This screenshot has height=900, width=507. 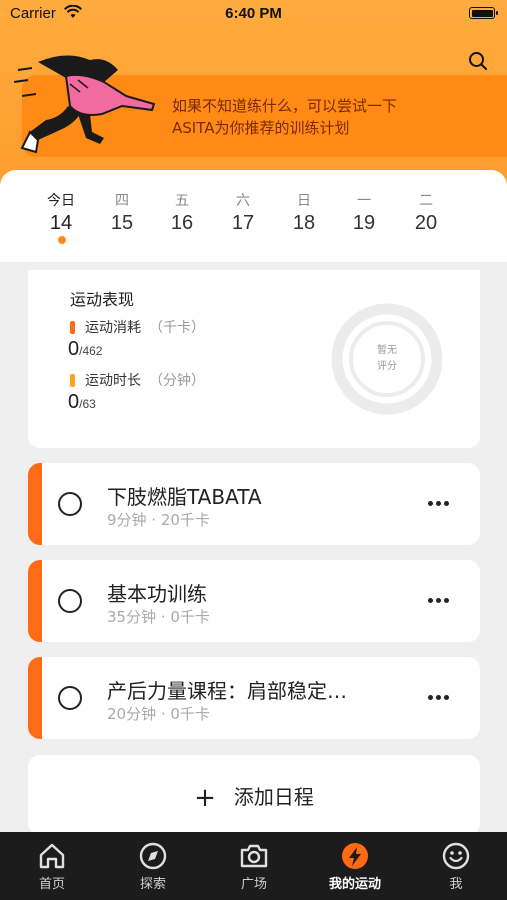 I want to click on tab-bar: 首页 探索 广场 我的运动 我, so click(x=253, y=866).